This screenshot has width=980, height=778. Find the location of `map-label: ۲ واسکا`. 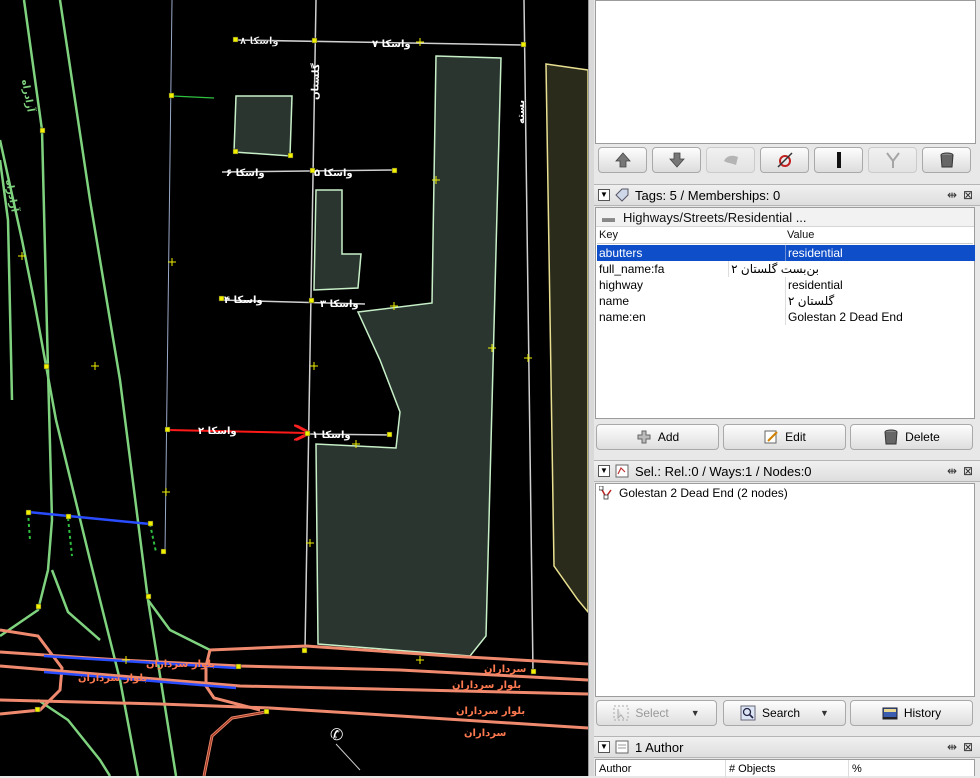

map-label: ۲ واسکا is located at coordinates (217, 431).